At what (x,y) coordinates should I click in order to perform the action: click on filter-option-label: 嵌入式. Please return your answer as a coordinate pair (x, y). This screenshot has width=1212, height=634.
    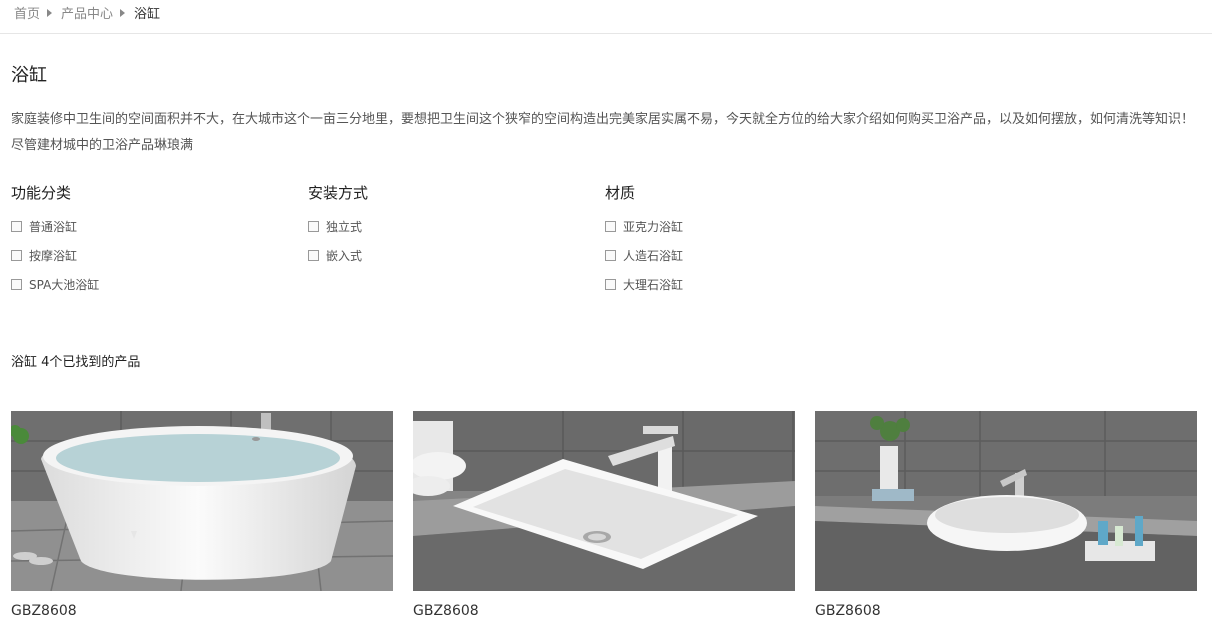
    Looking at the image, I should click on (344, 256).